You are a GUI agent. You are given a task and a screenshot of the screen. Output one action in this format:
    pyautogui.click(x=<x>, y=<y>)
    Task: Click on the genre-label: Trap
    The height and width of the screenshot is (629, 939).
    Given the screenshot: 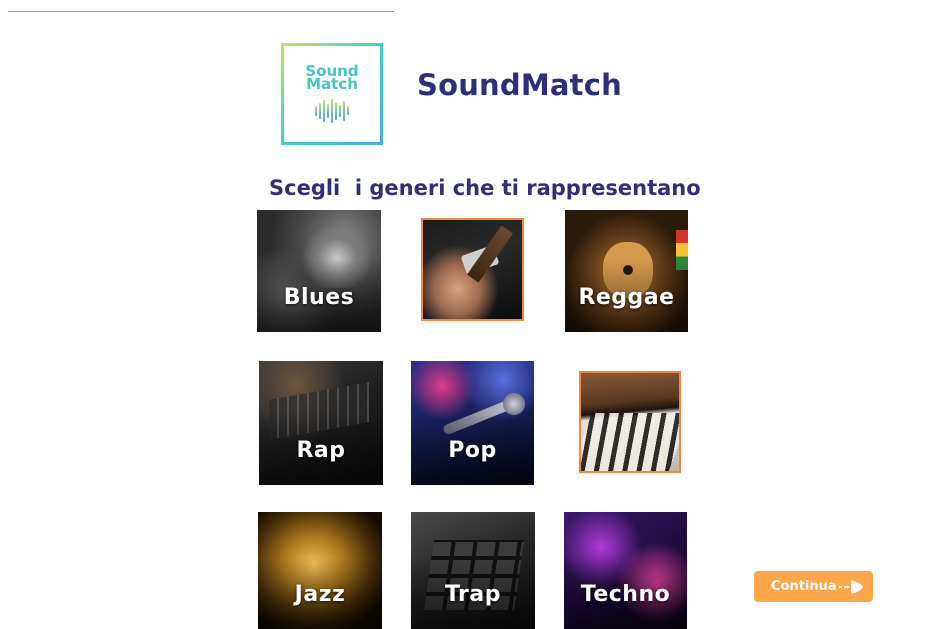 What is the action you would take?
    pyautogui.click(x=473, y=593)
    